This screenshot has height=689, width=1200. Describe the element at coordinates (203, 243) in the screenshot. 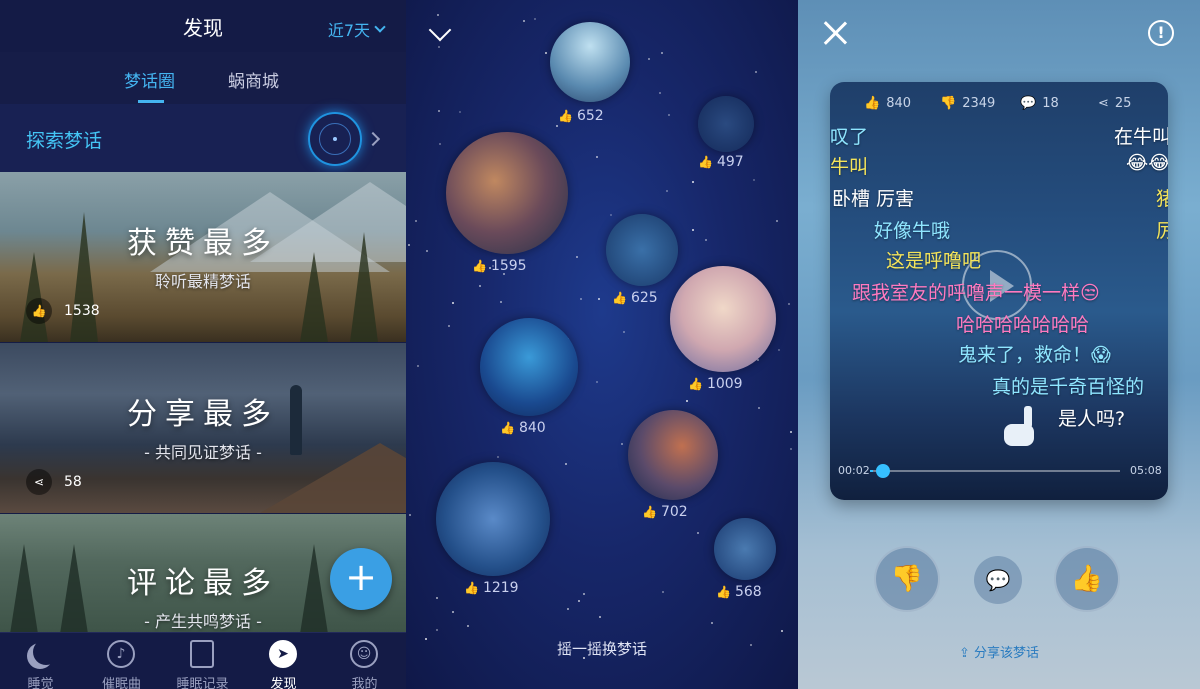

I see `card-title: 获赞最多` at that location.